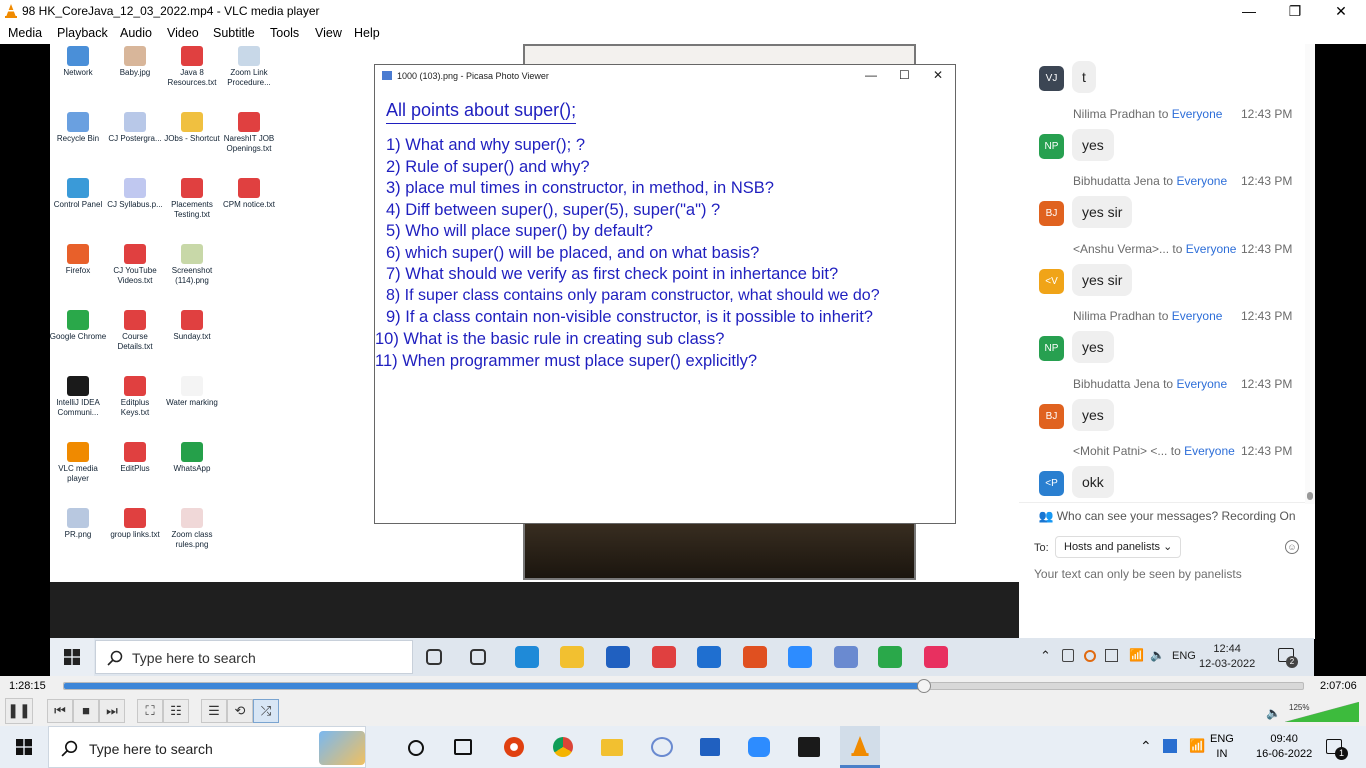 The image size is (1366, 768). Describe the element at coordinates (1090, 656) in the screenshot. I see `camera-icon` at that location.